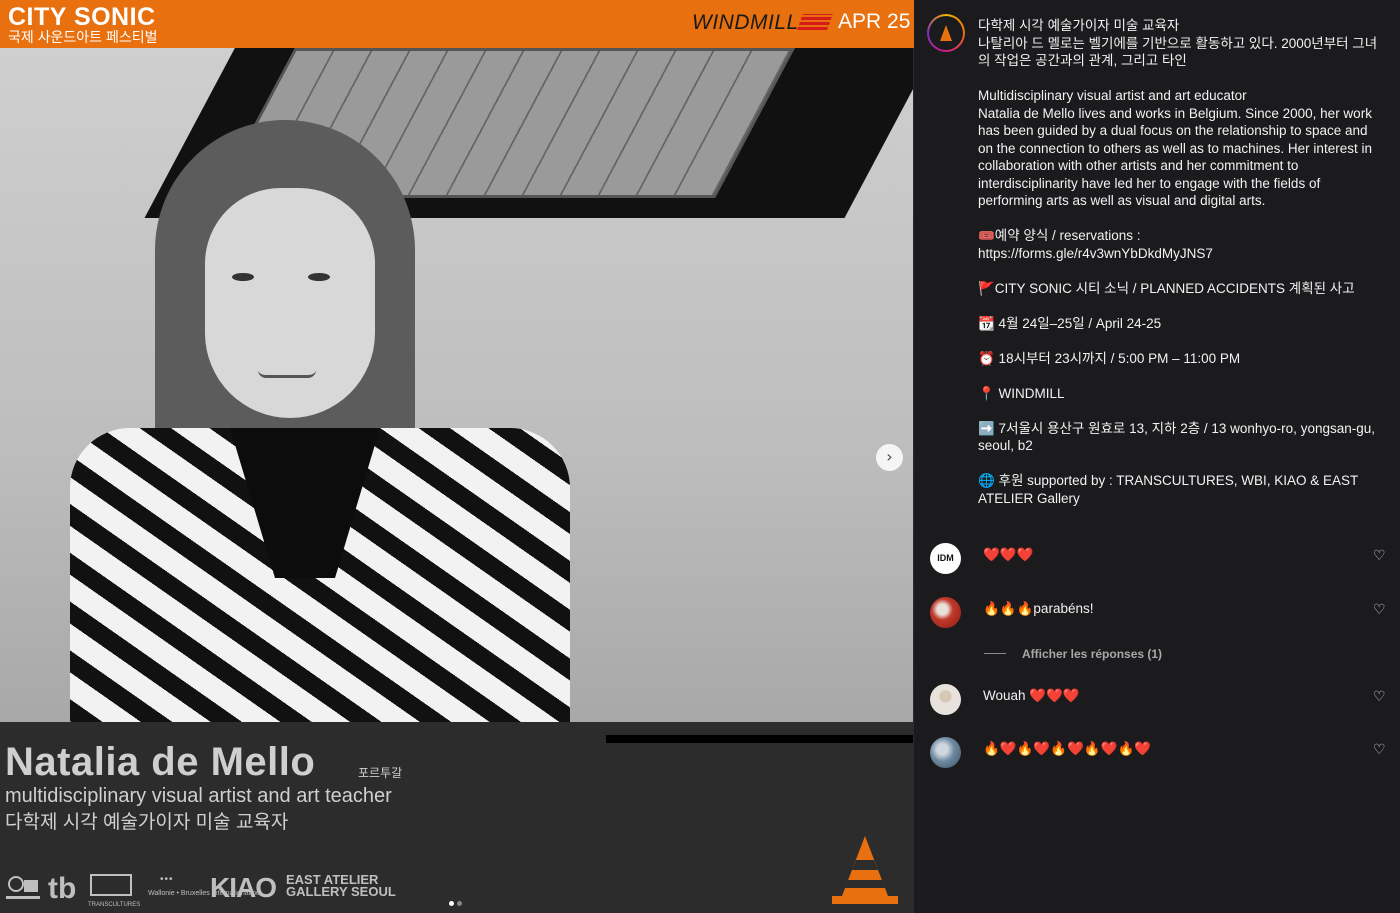 This screenshot has width=1400, height=913. What do you see at coordinates (1092, 654) in the screenshot?
I see `show-replies-link: Afficher les réponses (1)` at bounding box center [1092, 654].